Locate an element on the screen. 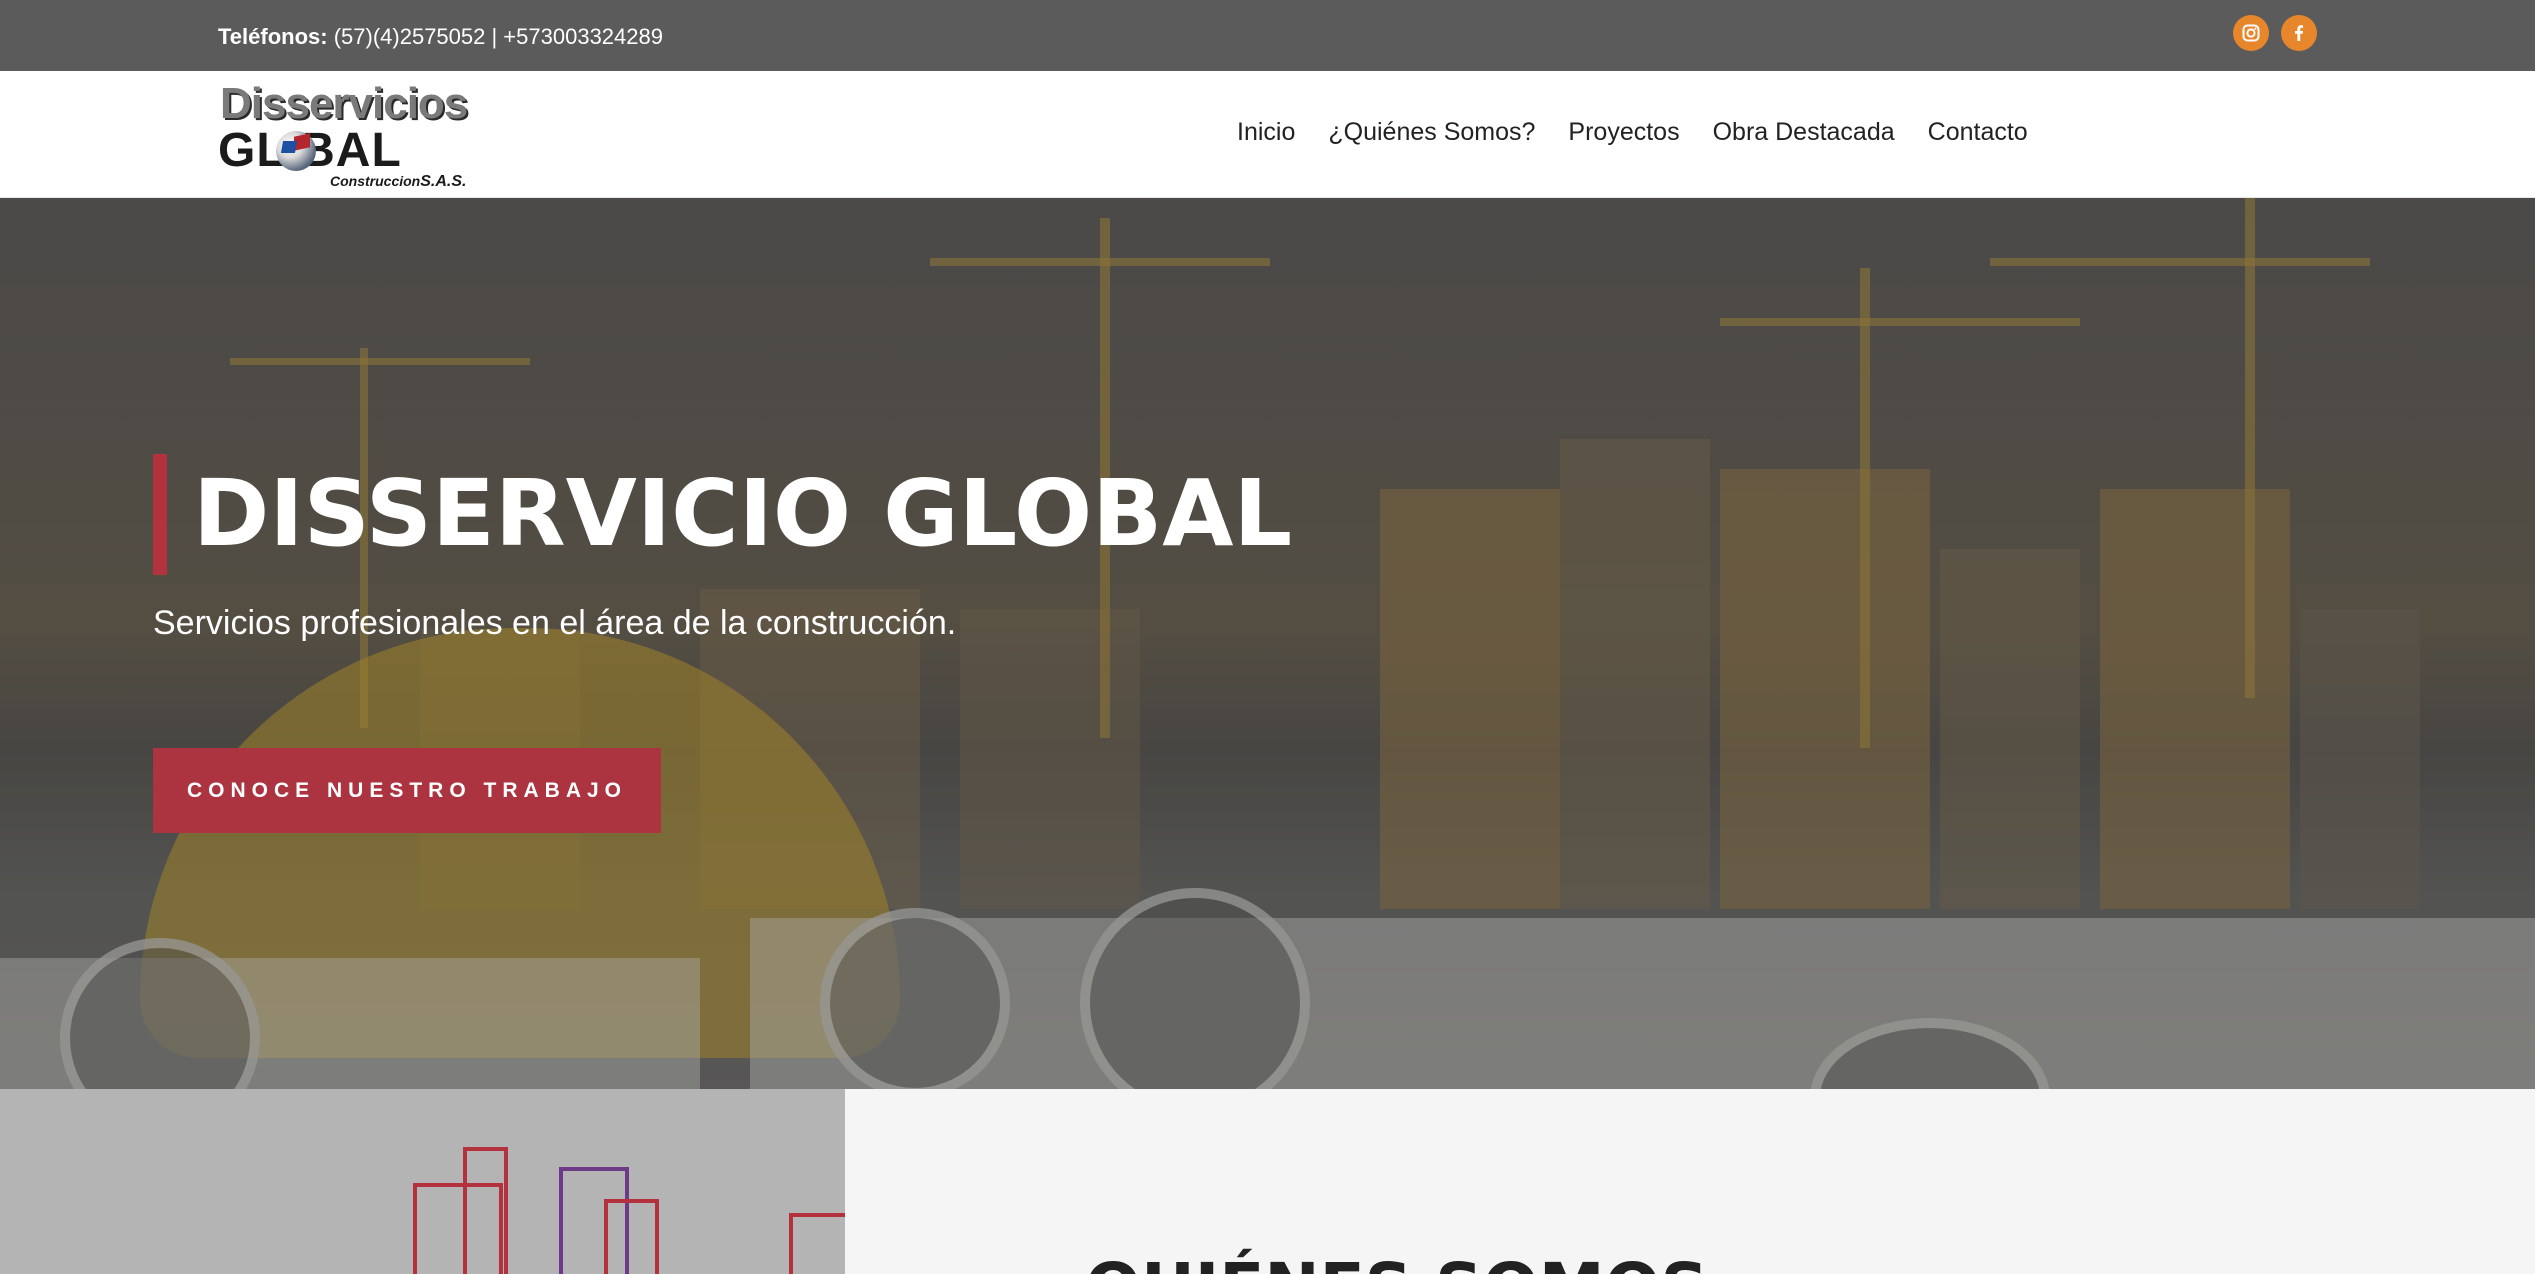  nav-item-obra-destacada: Obra Destacada is located at coordinates (1804, 132).